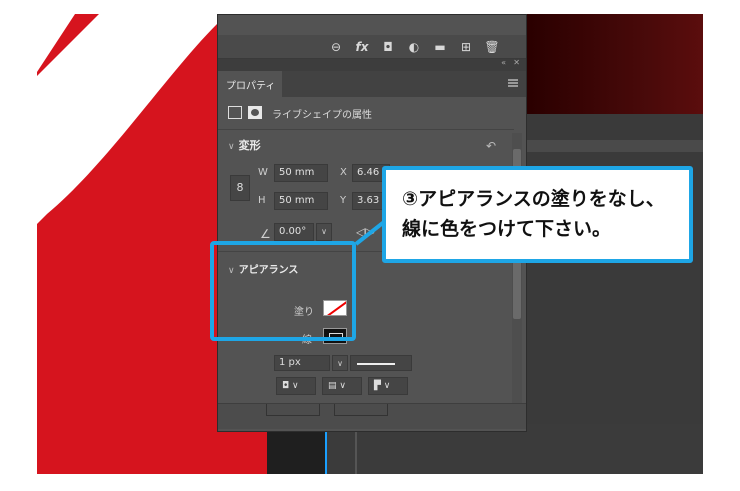 This screenshot has width=740, height=491. What do you see at coordinates (513, 83) in the screenshot?
I see `panel-menu-icon` at bounding box center [513, 83].